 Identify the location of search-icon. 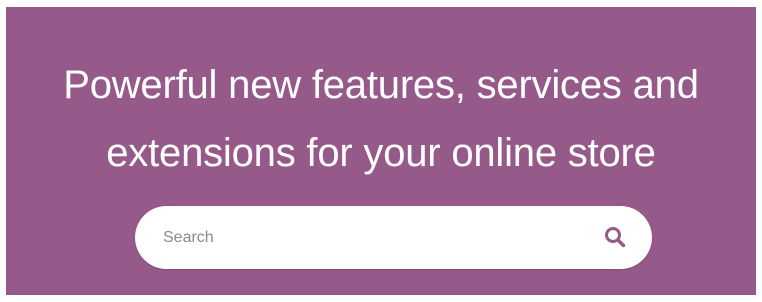
(615, 237).